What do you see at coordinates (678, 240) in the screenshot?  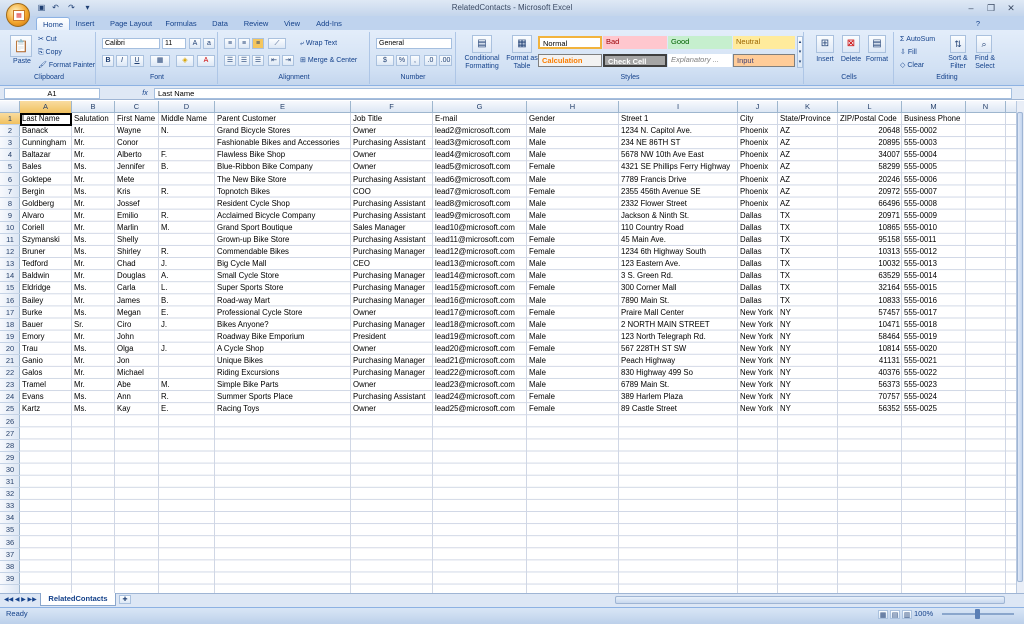 I see `cell: 45 Main Ave.` at bounding box center [678, 240].